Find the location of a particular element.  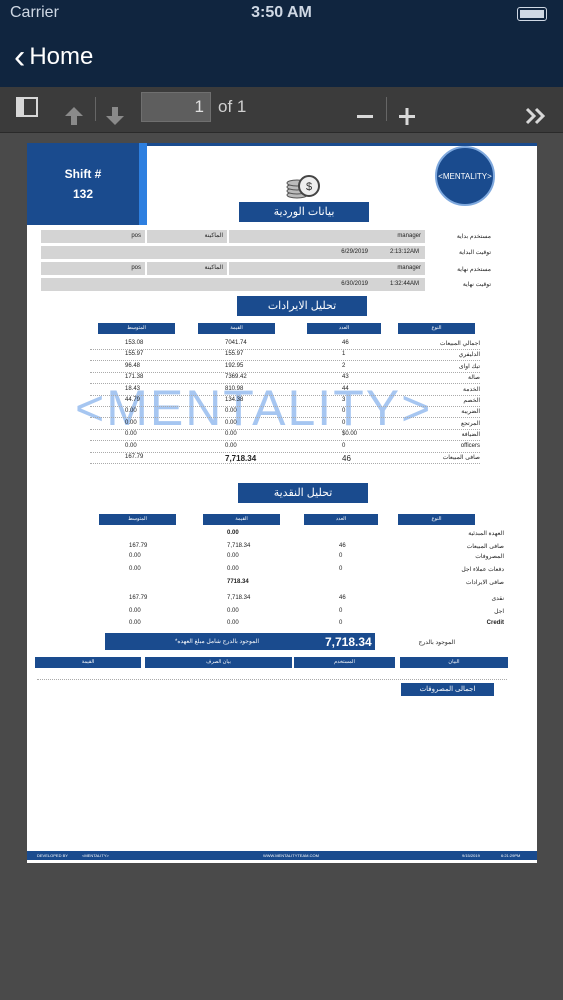

revenue-value: 7,718.34 is located at coordinates (241, 458).